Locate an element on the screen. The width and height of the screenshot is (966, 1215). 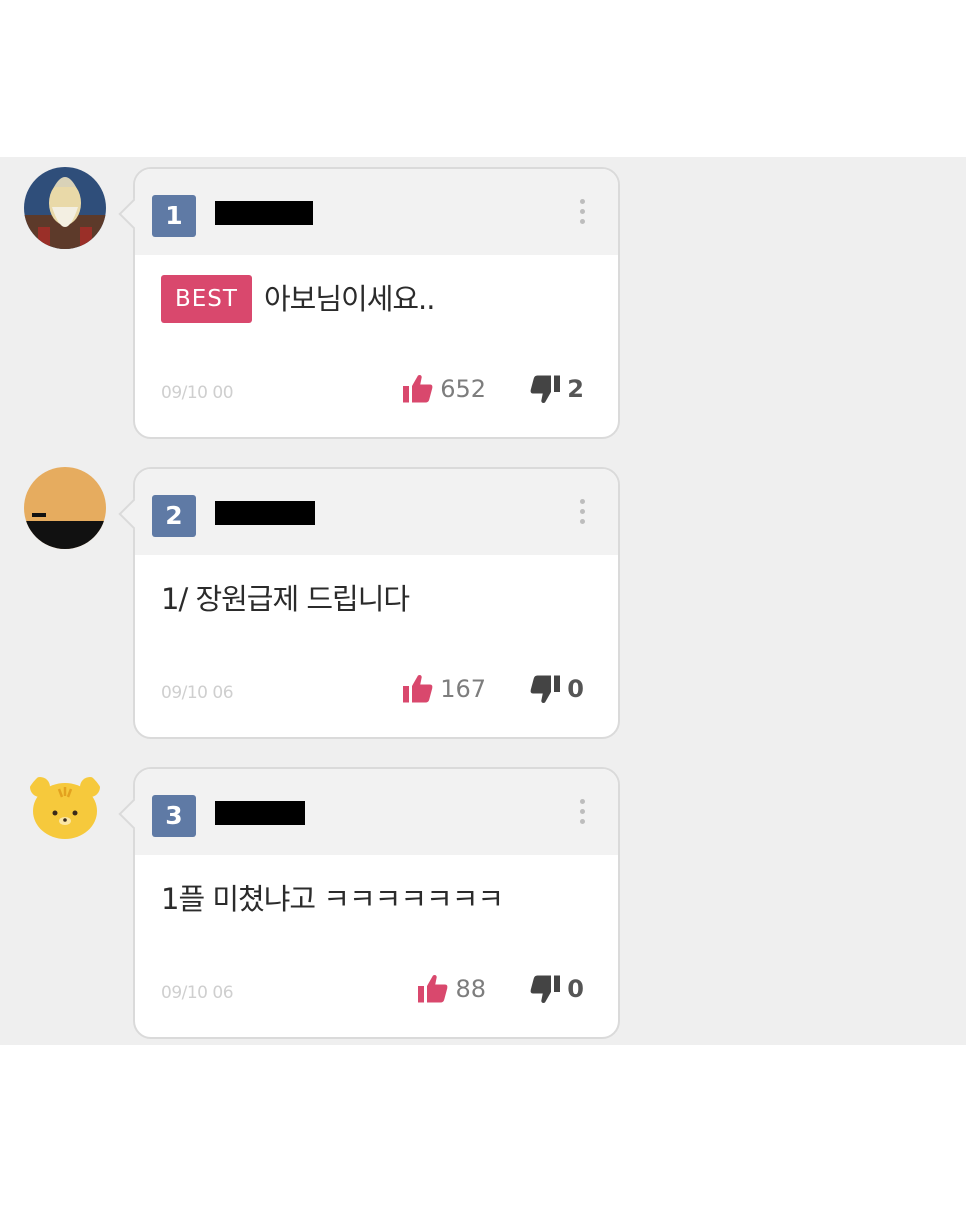
comment-body: 1플 미쳤냐고 ㅋㅋㅋㅋㅋㅋㅋ is located at coordinates (379, 899).